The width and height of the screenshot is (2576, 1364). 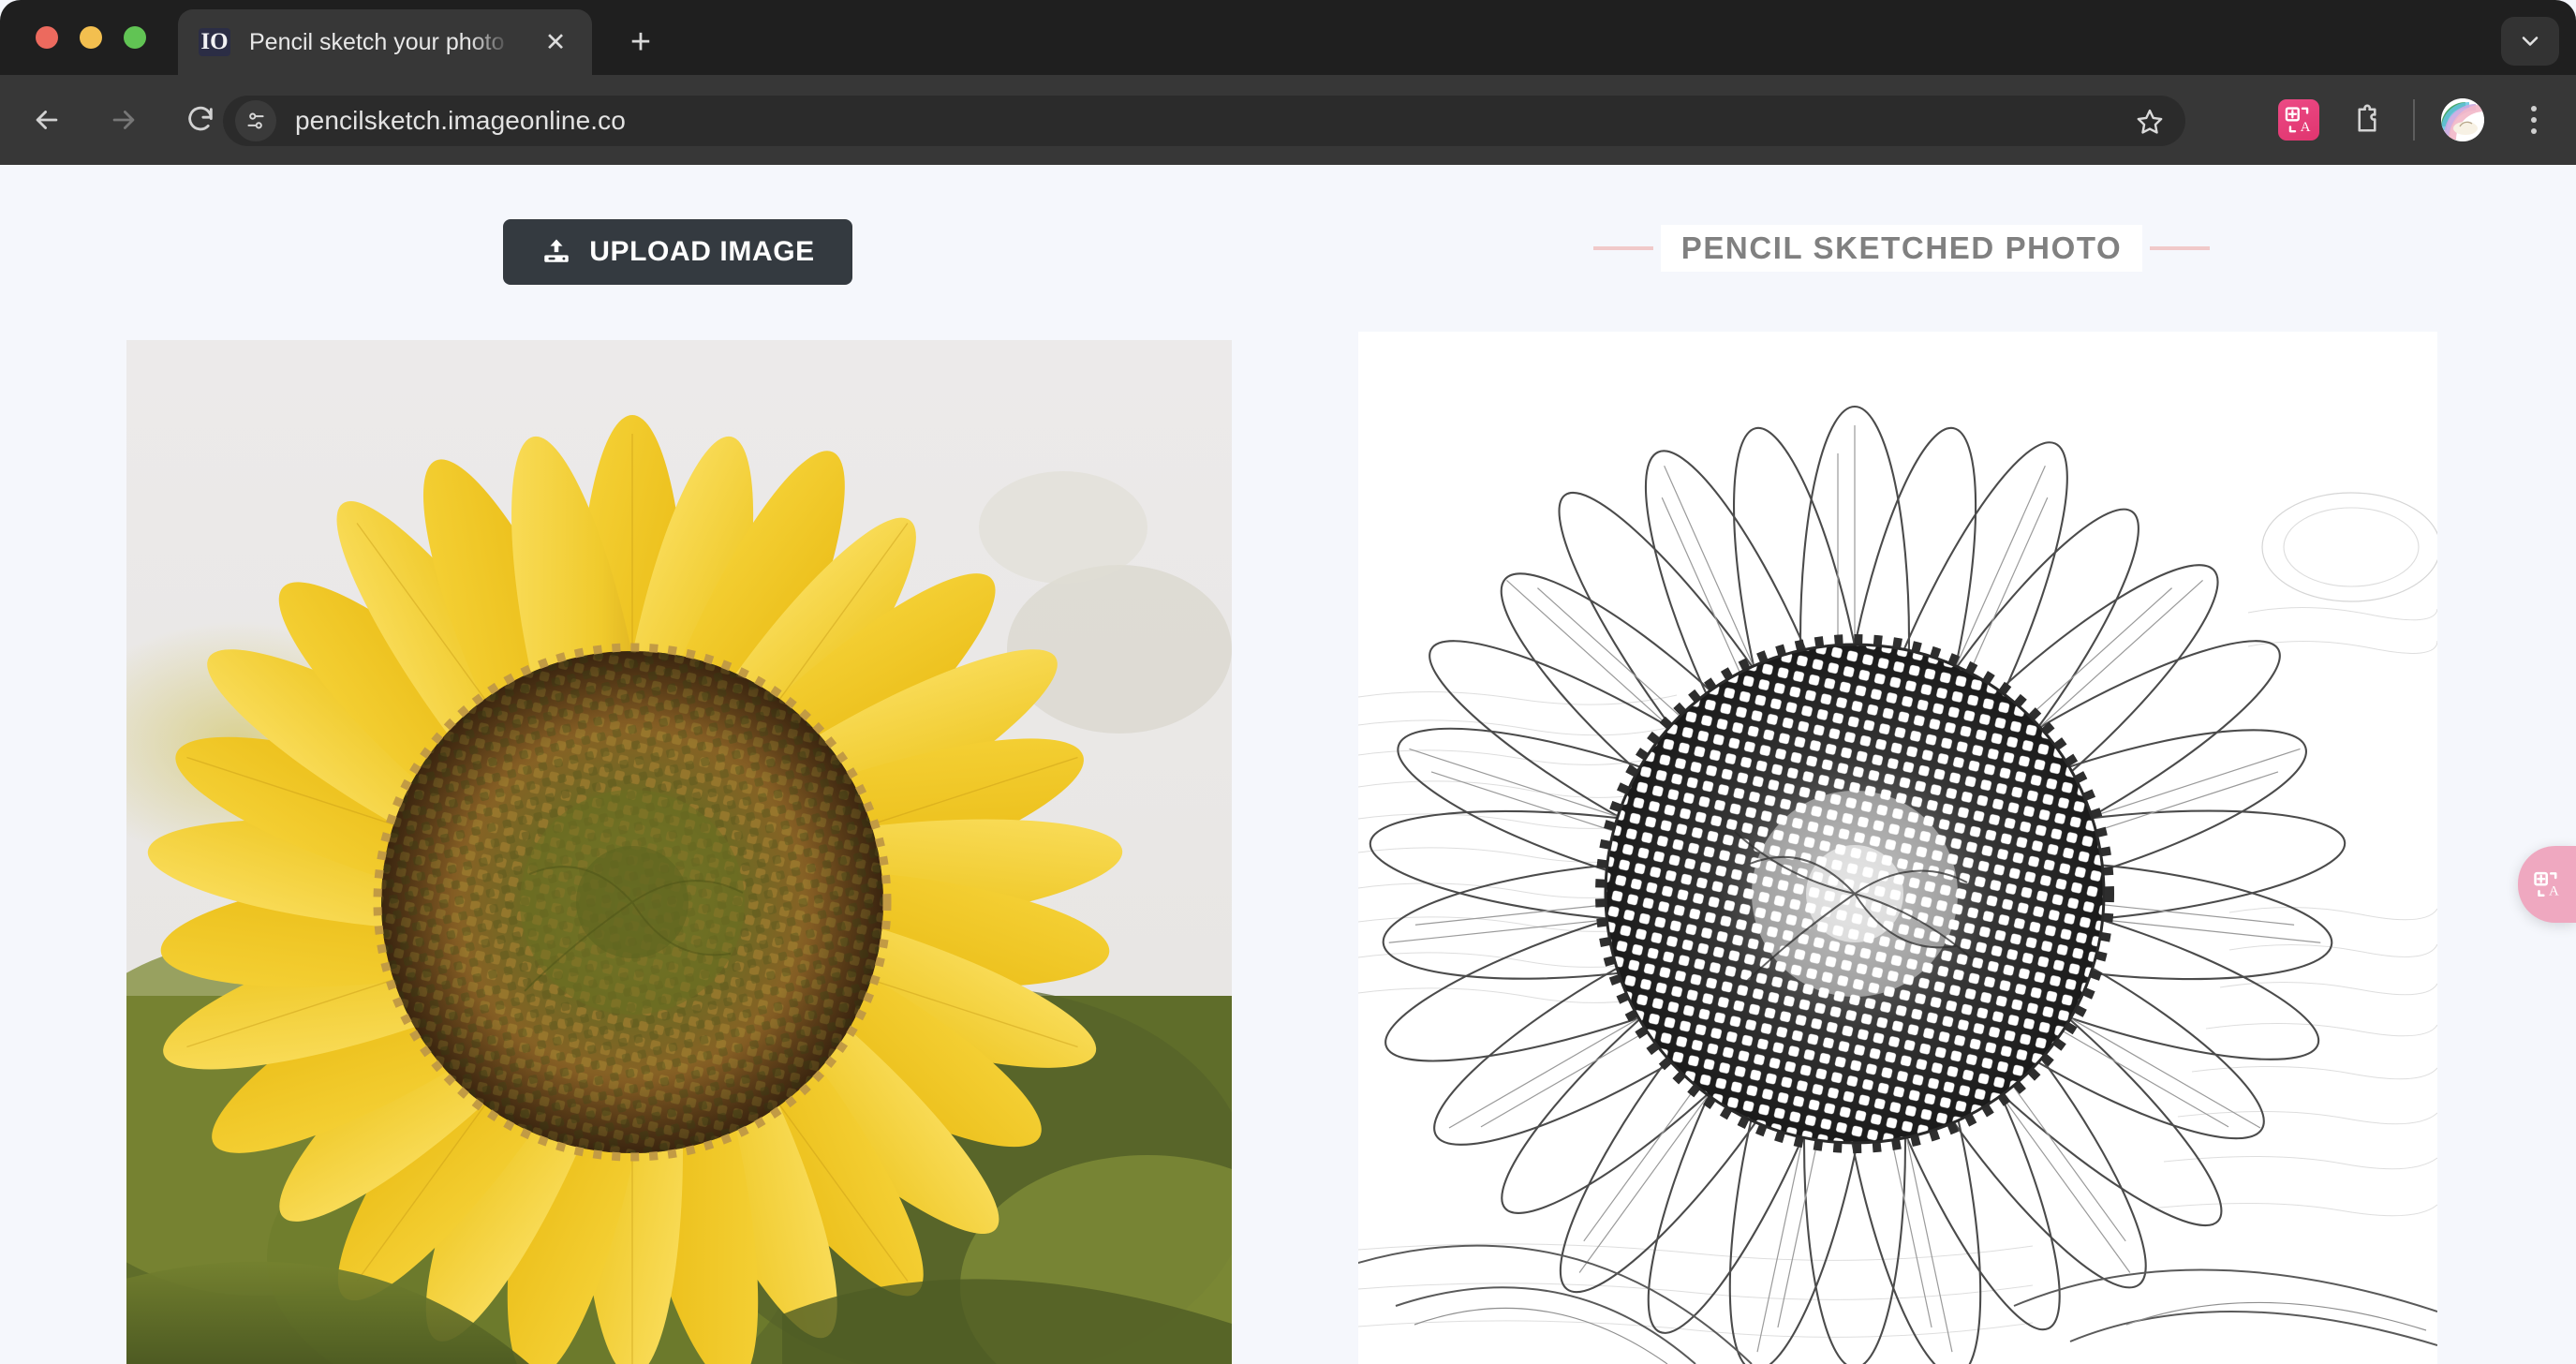 I want to click on bookmark-button, so click(x=2149, y=121).